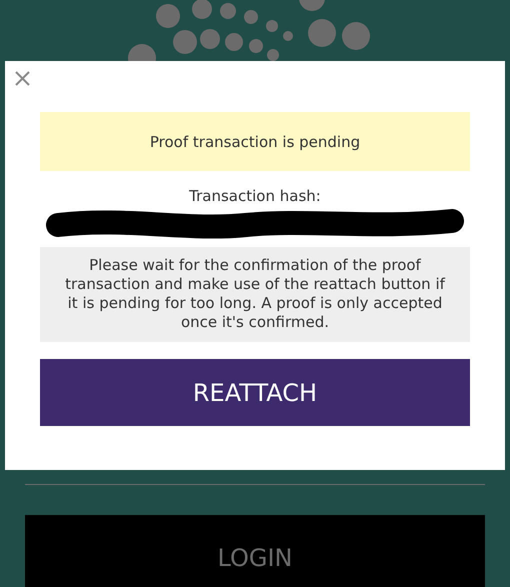  Describe the element at coordinates (22, 78) in the screenshot. I see `close-icon` at that location.